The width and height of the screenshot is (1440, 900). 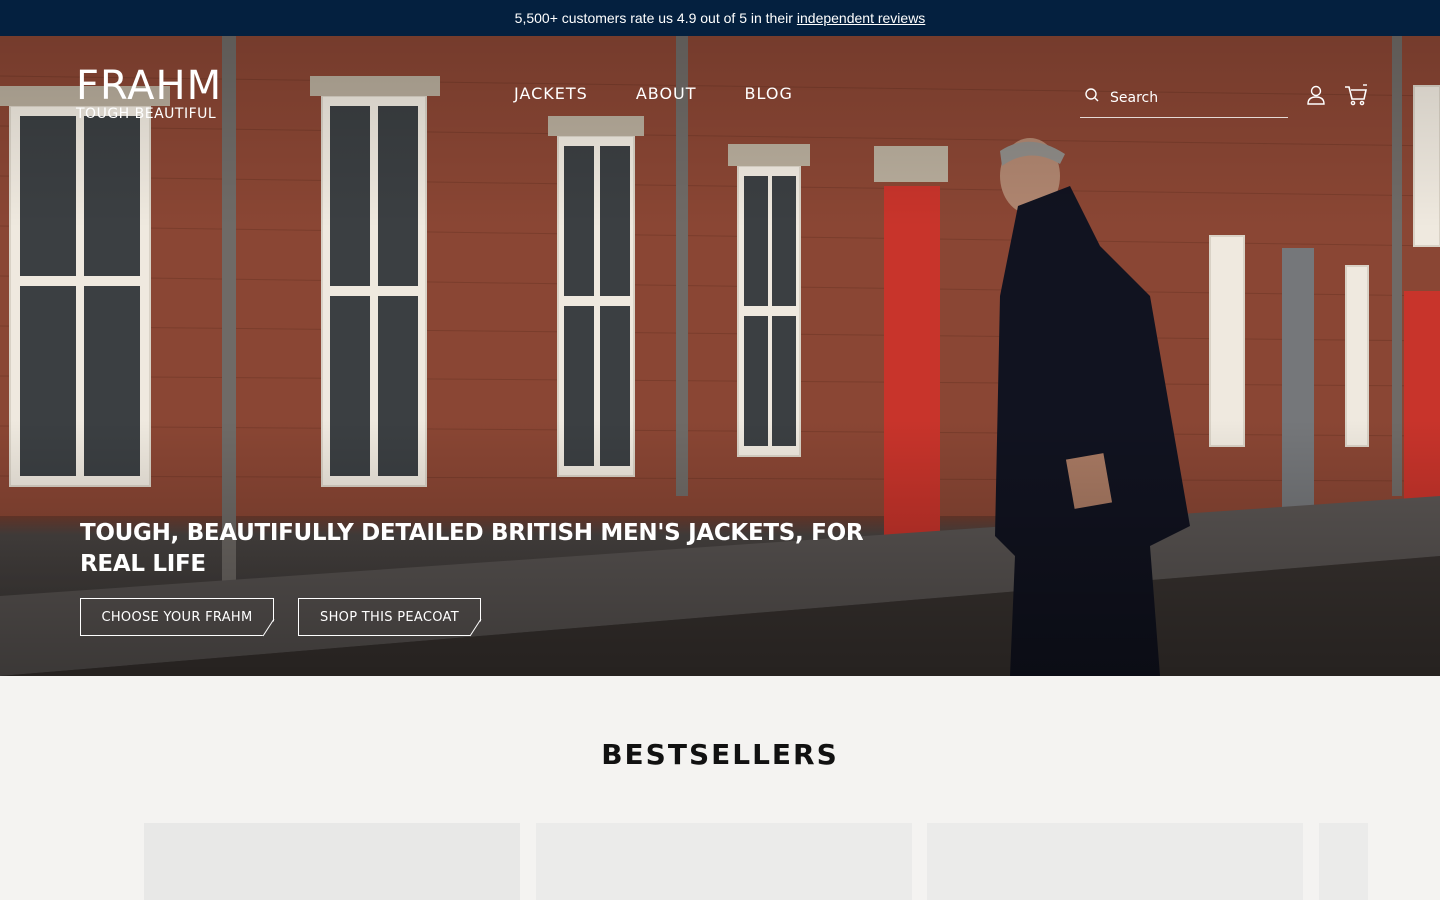 I want to click on nav-item-jackets: JACKETS, so click(x=551, y=93).